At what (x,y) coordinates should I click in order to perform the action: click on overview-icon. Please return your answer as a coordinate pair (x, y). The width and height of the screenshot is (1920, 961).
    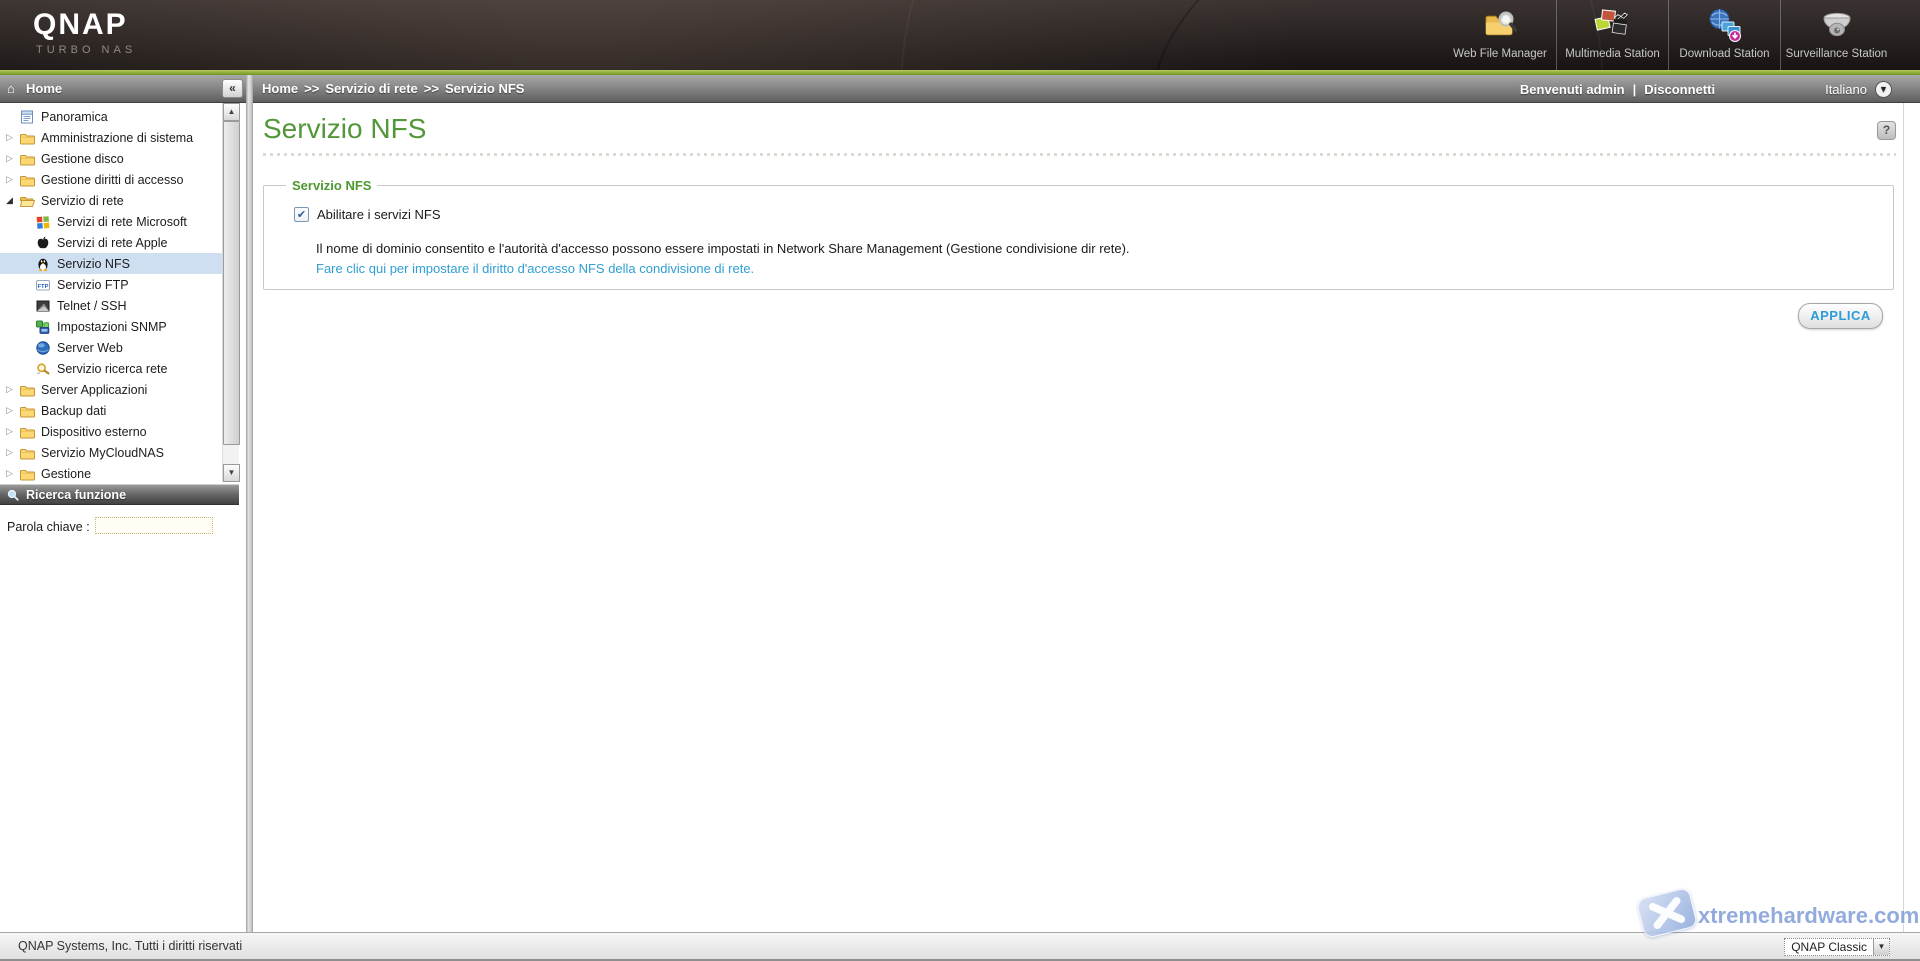
    Looking at the image, I should click on (27, 117).